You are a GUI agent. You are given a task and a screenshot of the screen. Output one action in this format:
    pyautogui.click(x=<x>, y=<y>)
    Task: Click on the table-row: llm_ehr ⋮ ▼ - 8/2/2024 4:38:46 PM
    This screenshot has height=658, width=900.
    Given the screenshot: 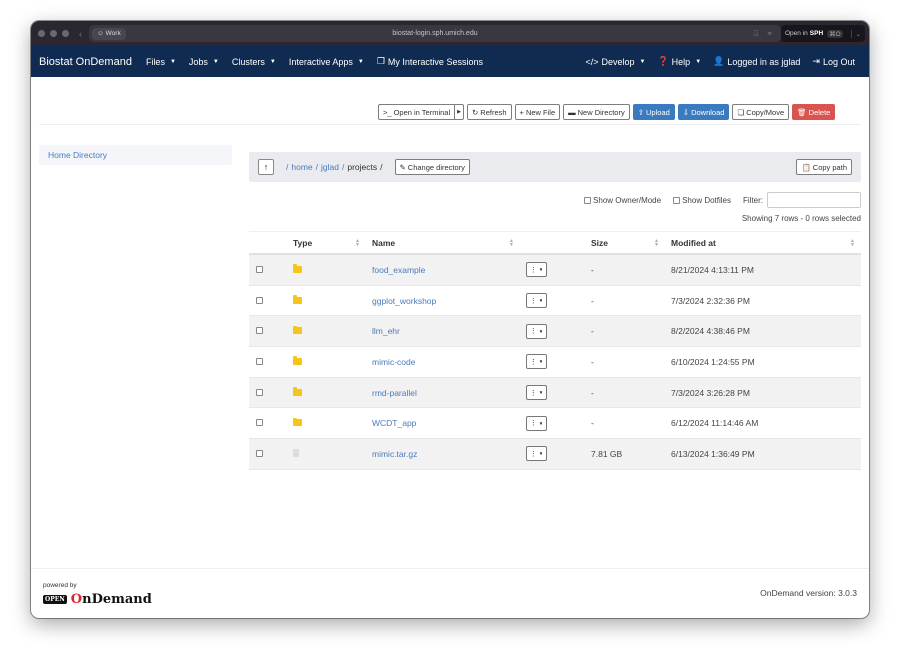 What is the action you would take?
    pyautogui.click(x=555, y=332)
    